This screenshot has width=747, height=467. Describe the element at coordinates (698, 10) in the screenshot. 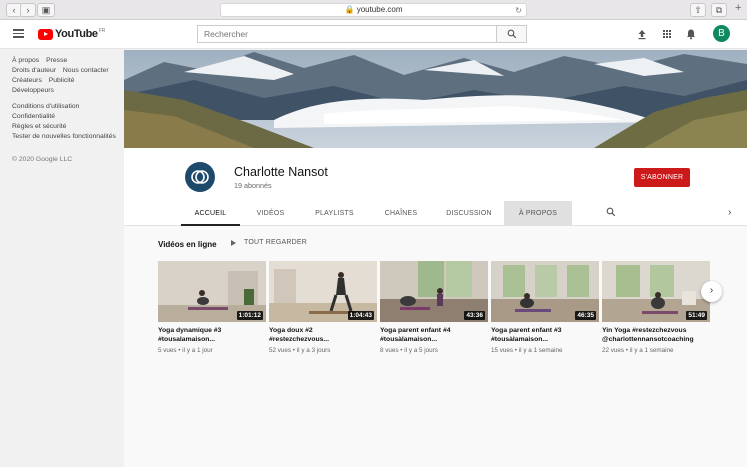

I see `share-icon: ⇧` at that location.